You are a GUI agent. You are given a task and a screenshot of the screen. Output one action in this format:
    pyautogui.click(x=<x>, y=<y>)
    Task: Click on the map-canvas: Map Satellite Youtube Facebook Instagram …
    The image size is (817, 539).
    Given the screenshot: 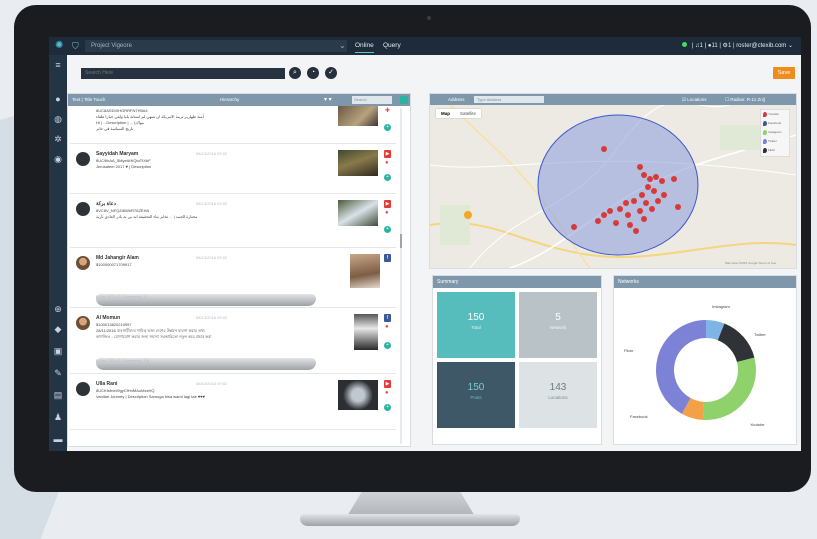 What is the action you would take?
    pyautogui.click(x=613, y=185)
    